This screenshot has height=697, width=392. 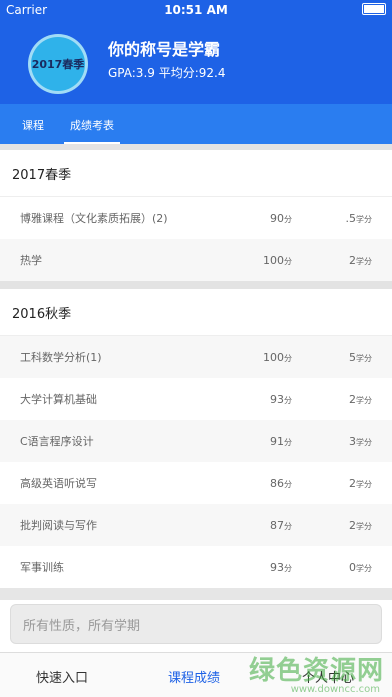 I want to click on course-score: 91分, so click(x=281, y=441).